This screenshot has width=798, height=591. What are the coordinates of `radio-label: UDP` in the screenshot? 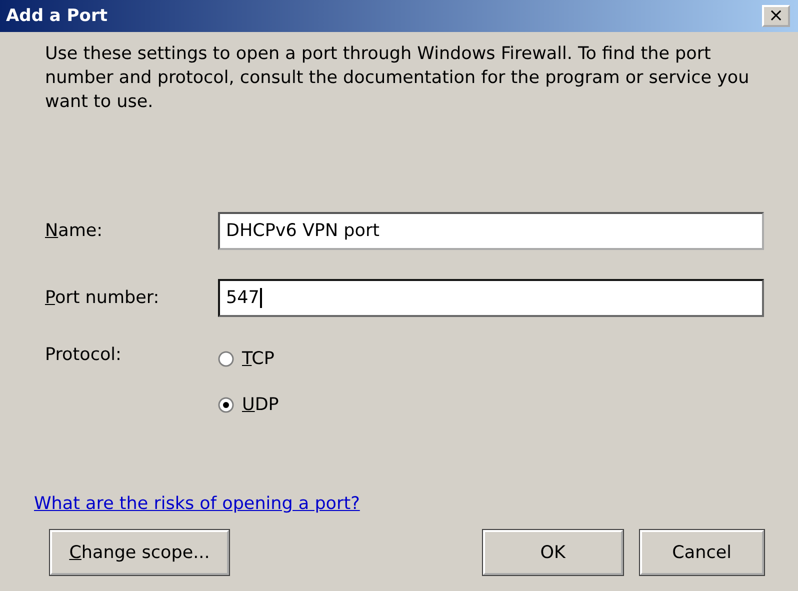 It's located at (260, 405).